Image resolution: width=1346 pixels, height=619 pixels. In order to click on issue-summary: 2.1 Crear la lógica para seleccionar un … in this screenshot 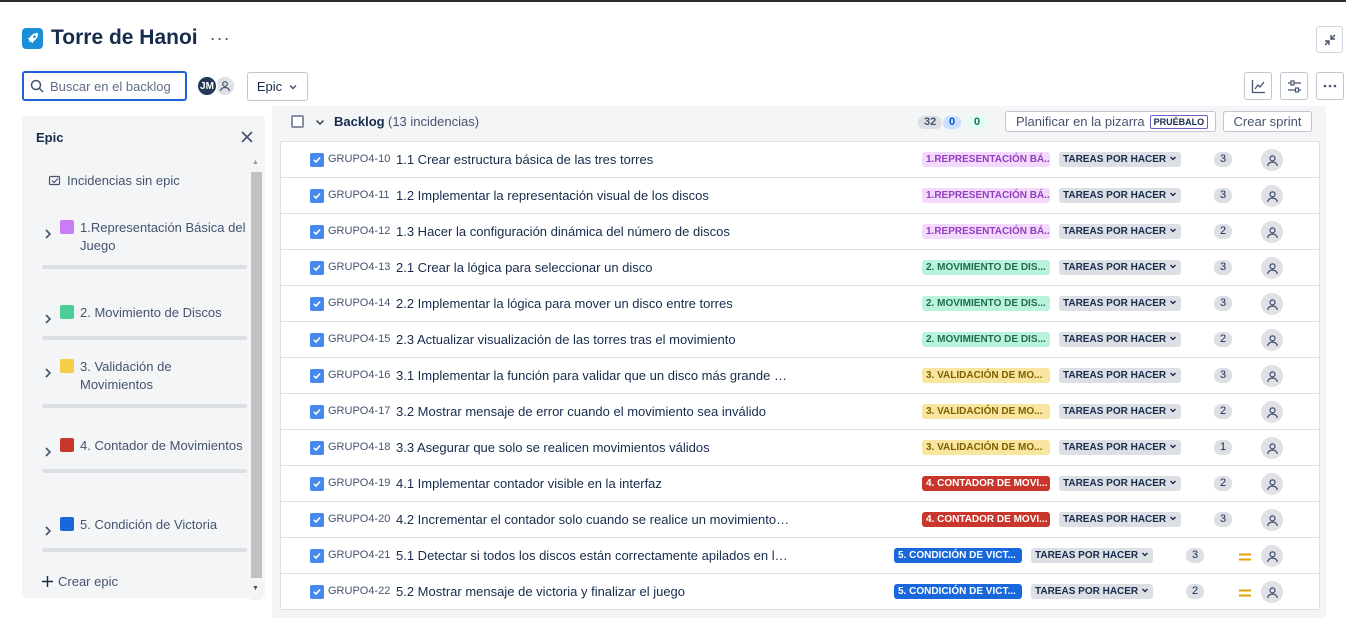, I will do `click(593, 267)`.